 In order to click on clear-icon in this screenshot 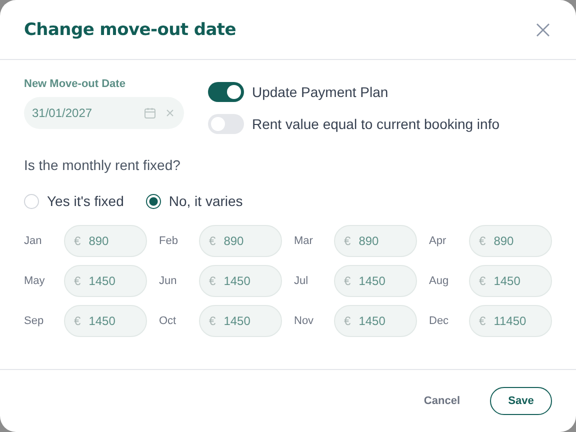, I will do `click(170, 113)`.